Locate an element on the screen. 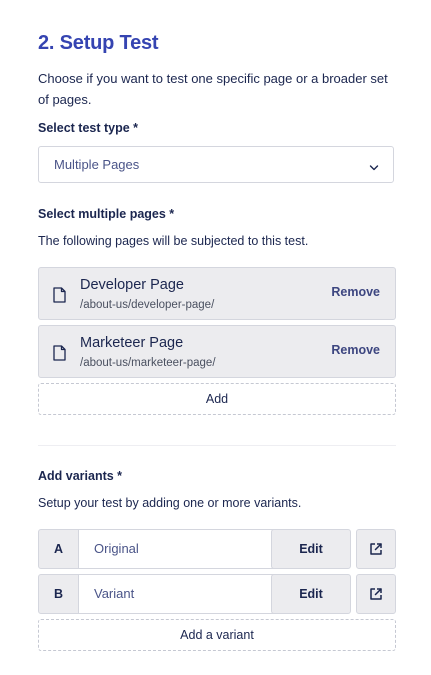 The height and width of the screenshot is (675, 431). variant-row: A Original Edit is located at coordinates (217, 549).